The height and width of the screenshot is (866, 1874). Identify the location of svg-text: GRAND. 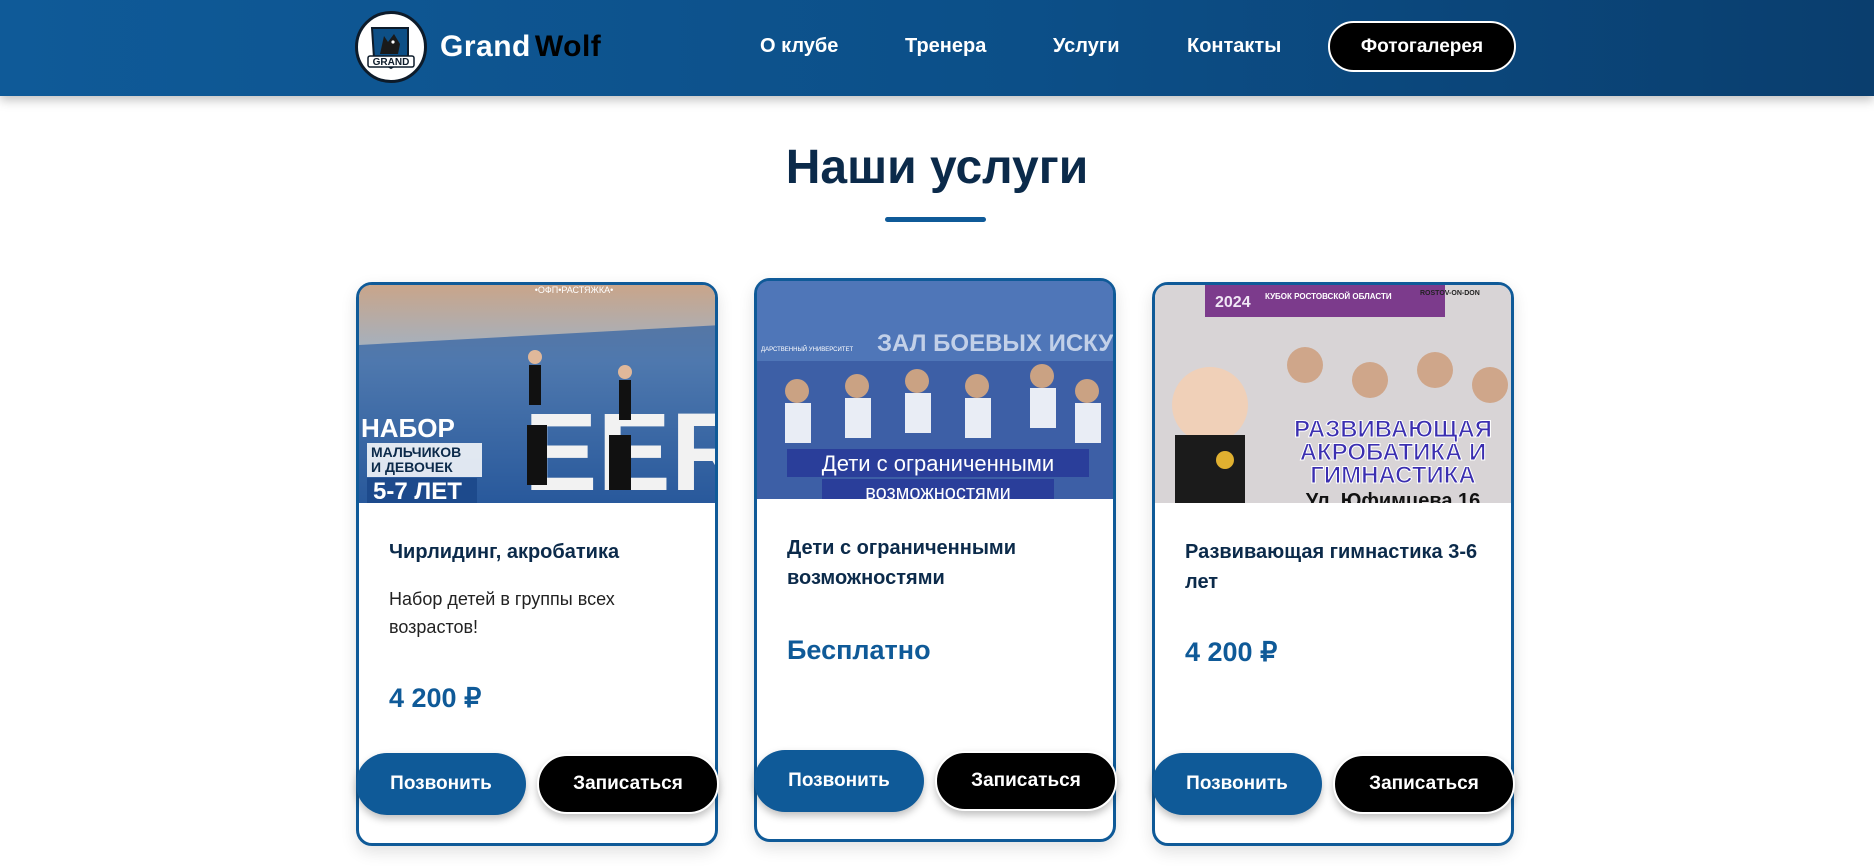
(391, 62).